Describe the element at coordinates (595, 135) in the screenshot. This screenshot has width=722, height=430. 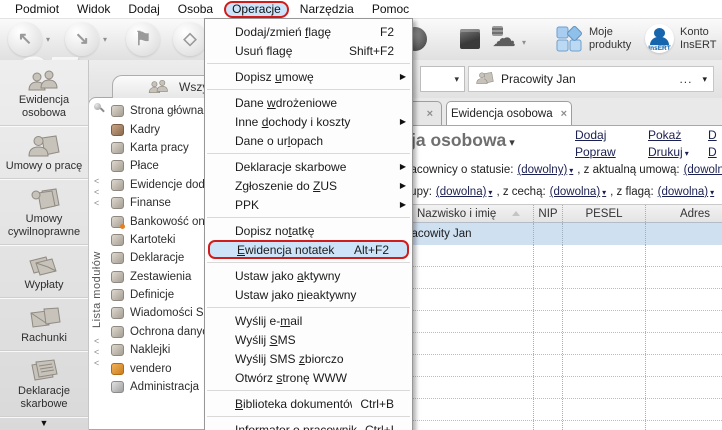
I see `link-dodaj: Dodaj` at that location.